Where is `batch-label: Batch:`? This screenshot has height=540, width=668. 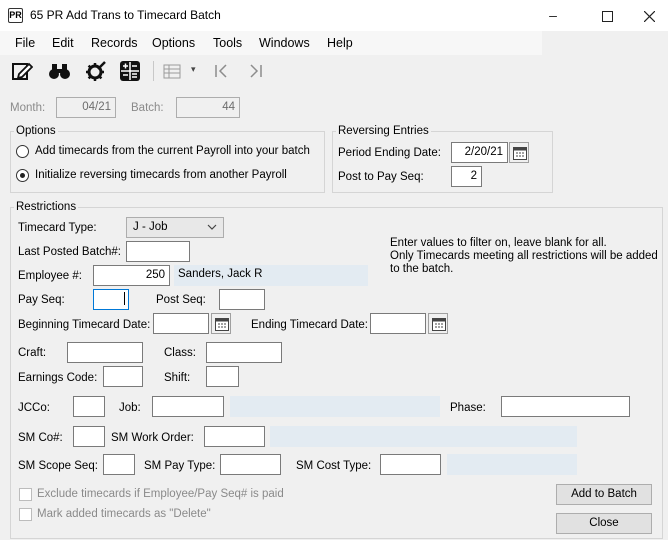
batch-label: Batch: is located at coordinates (147, 108).